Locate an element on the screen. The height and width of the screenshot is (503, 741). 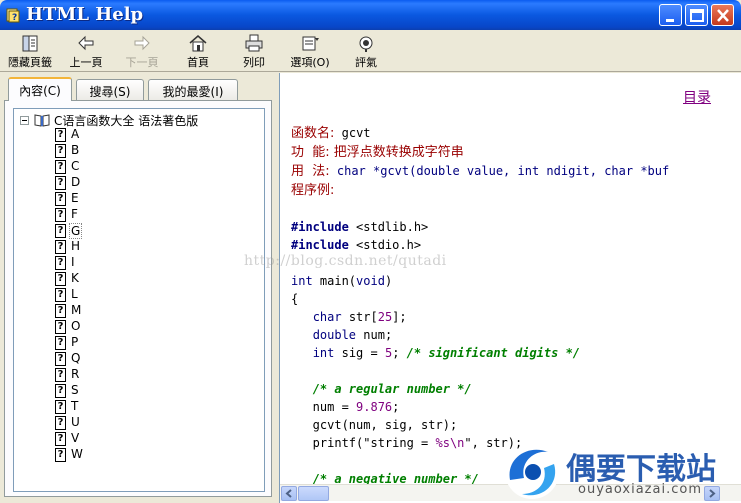
scroll-left-button is located at coordinates (289, 493).